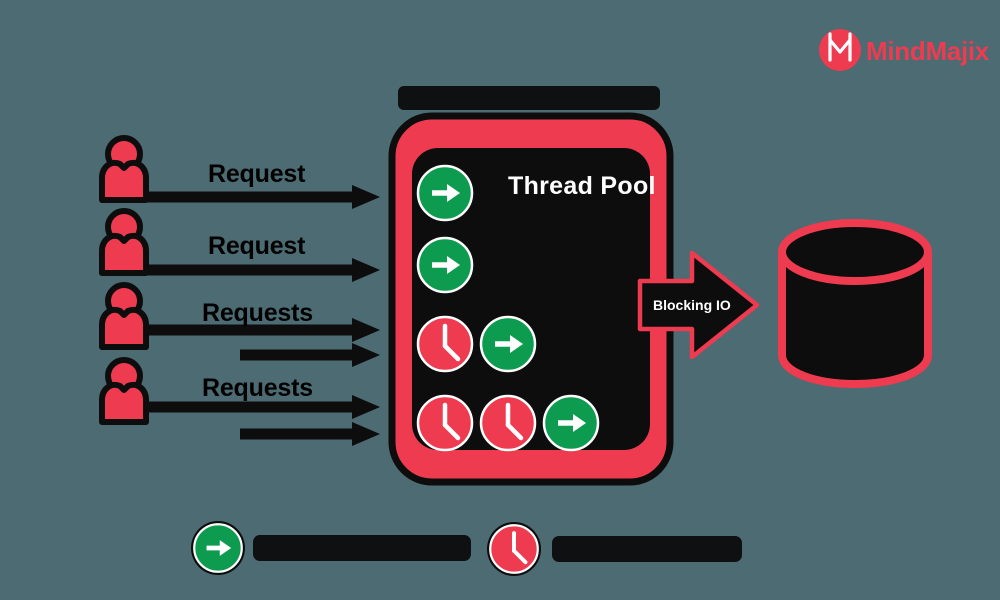  Describe the element at coordinates (124, 280) in the screenshot. I see `client-icons` at that location.